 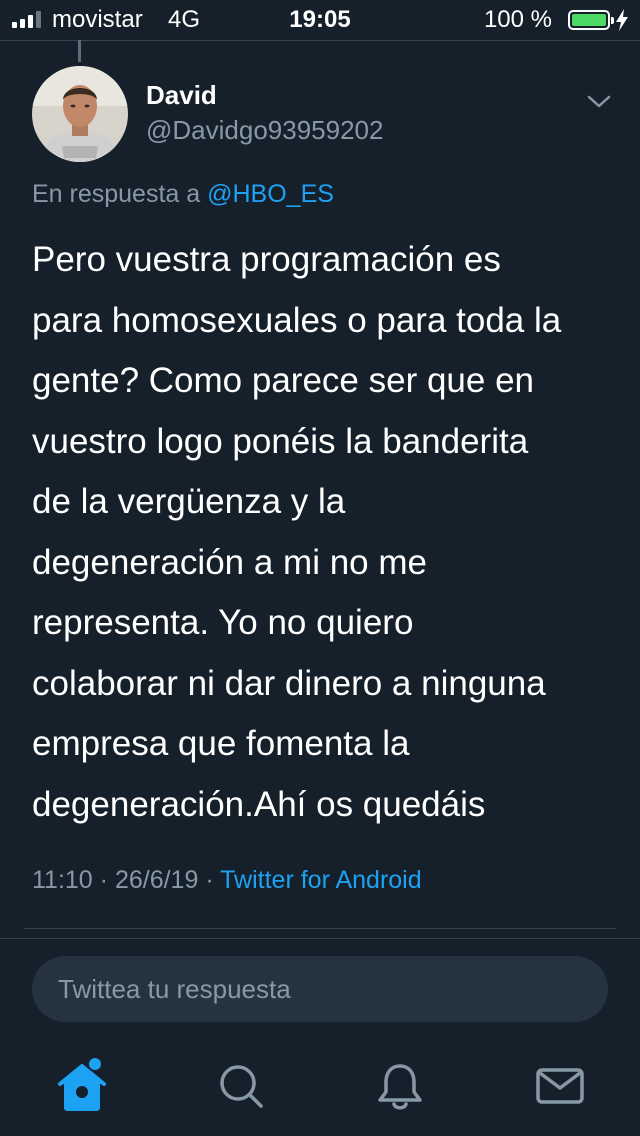 I want to click on status-divider, so click(x=320, y=40).